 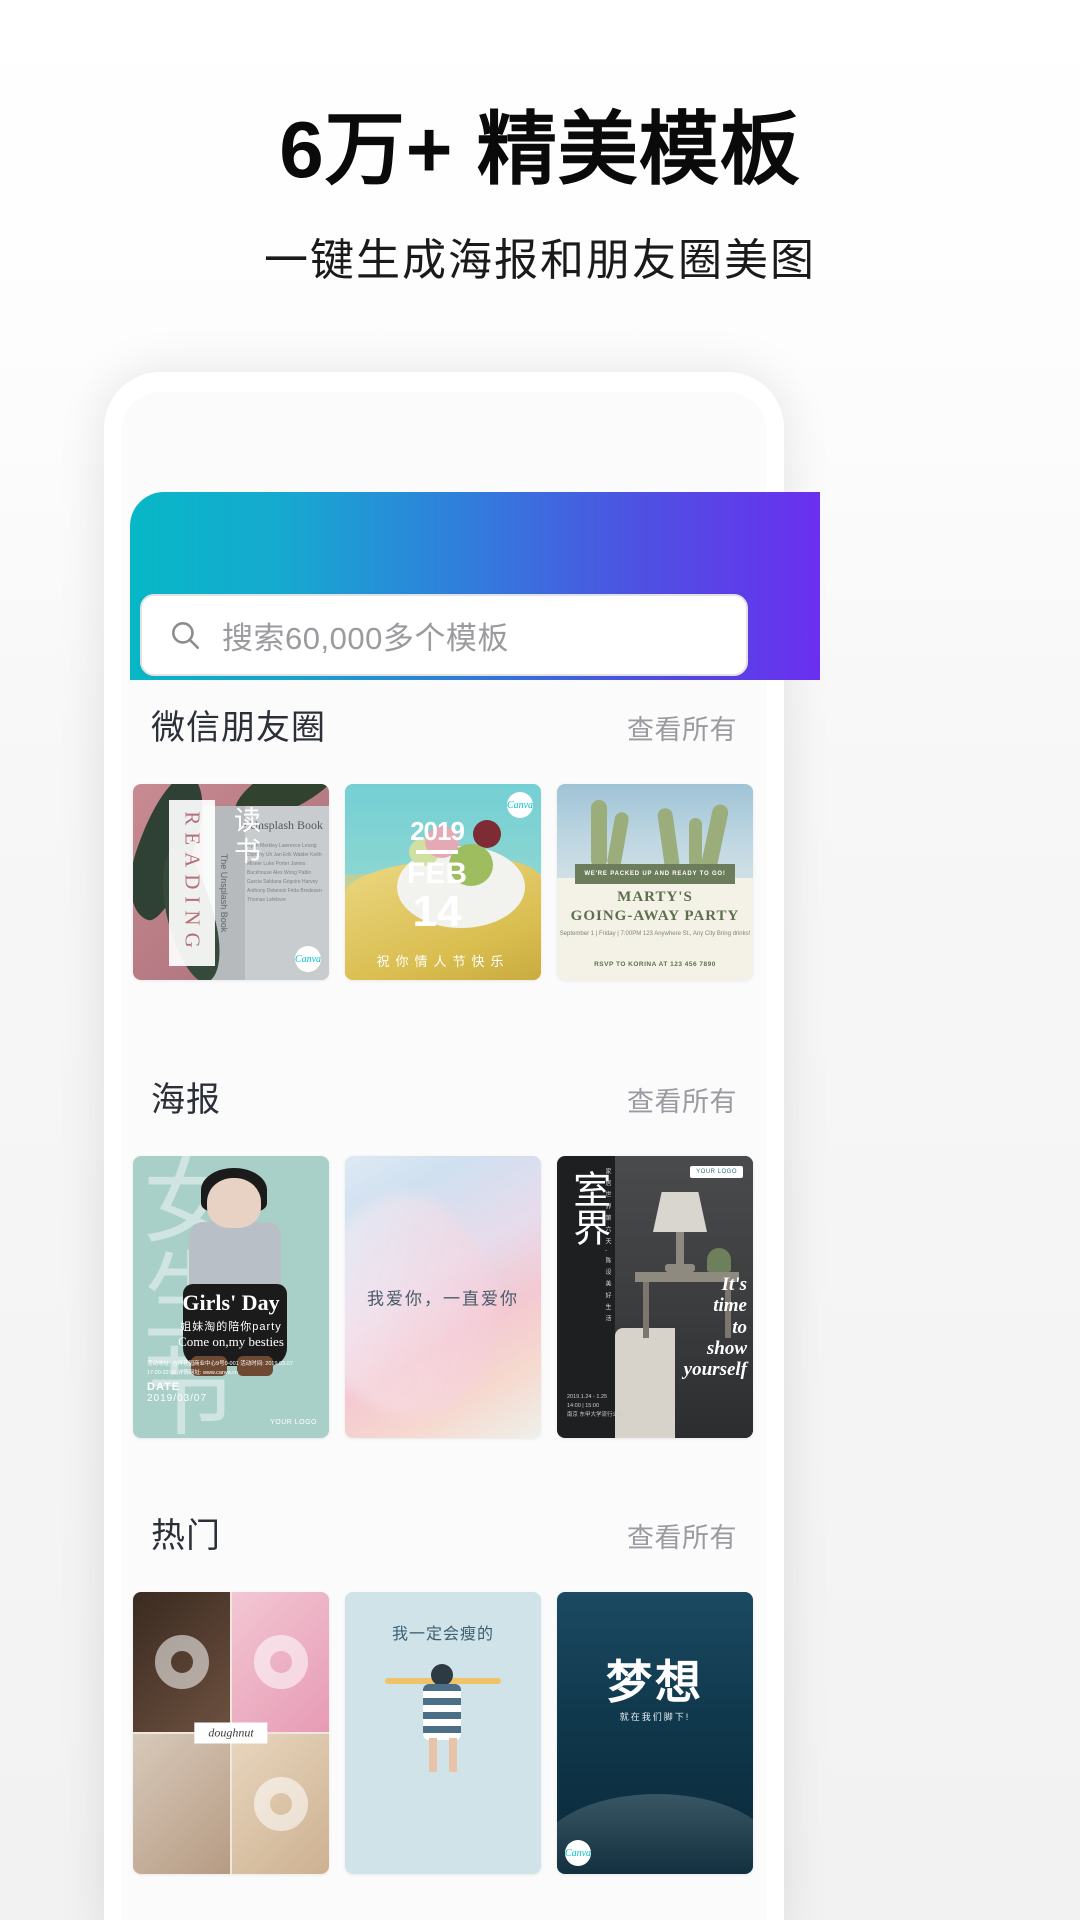 What do you see at coordinates (655, 1717) in the screenshot?
I see `dream-subtext: 就在我们脚下!` at bounding box center [655, 1717].